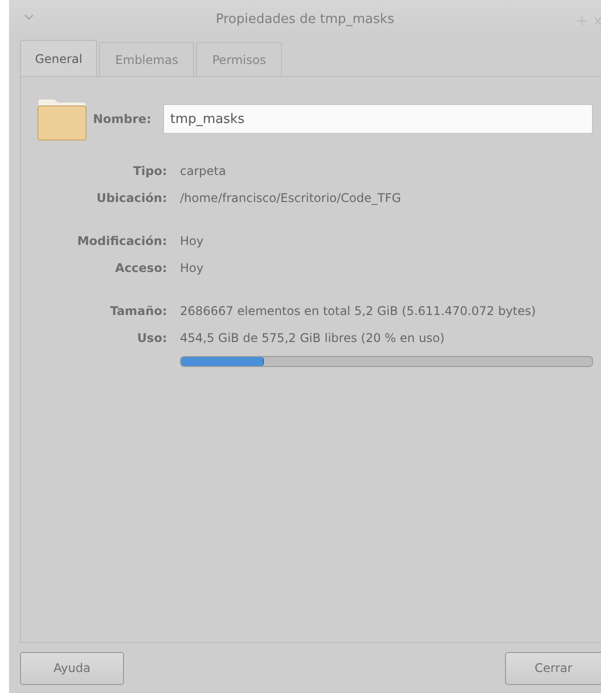 The width and height of the screenshot is (601, 693). I want to click on tab: Permisos, so click(239, 59).